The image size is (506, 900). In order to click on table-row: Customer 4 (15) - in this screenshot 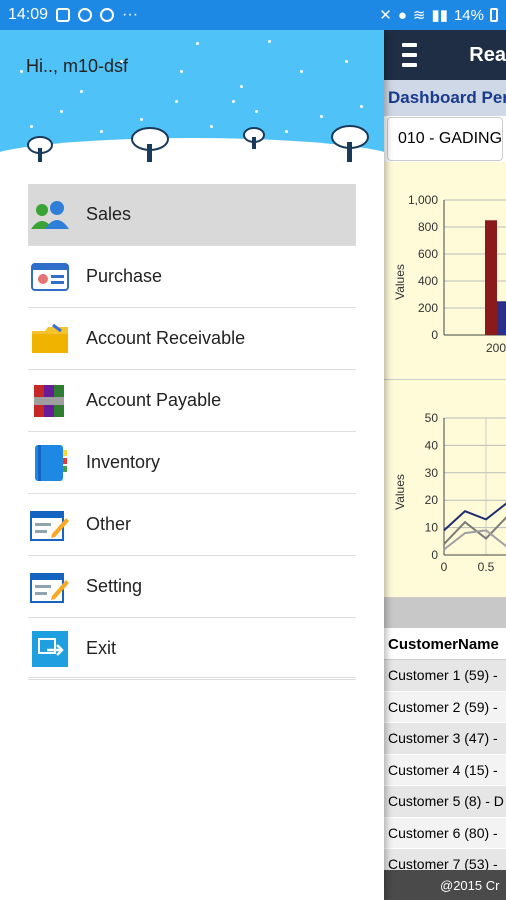, I will do `click(445, 770)`.